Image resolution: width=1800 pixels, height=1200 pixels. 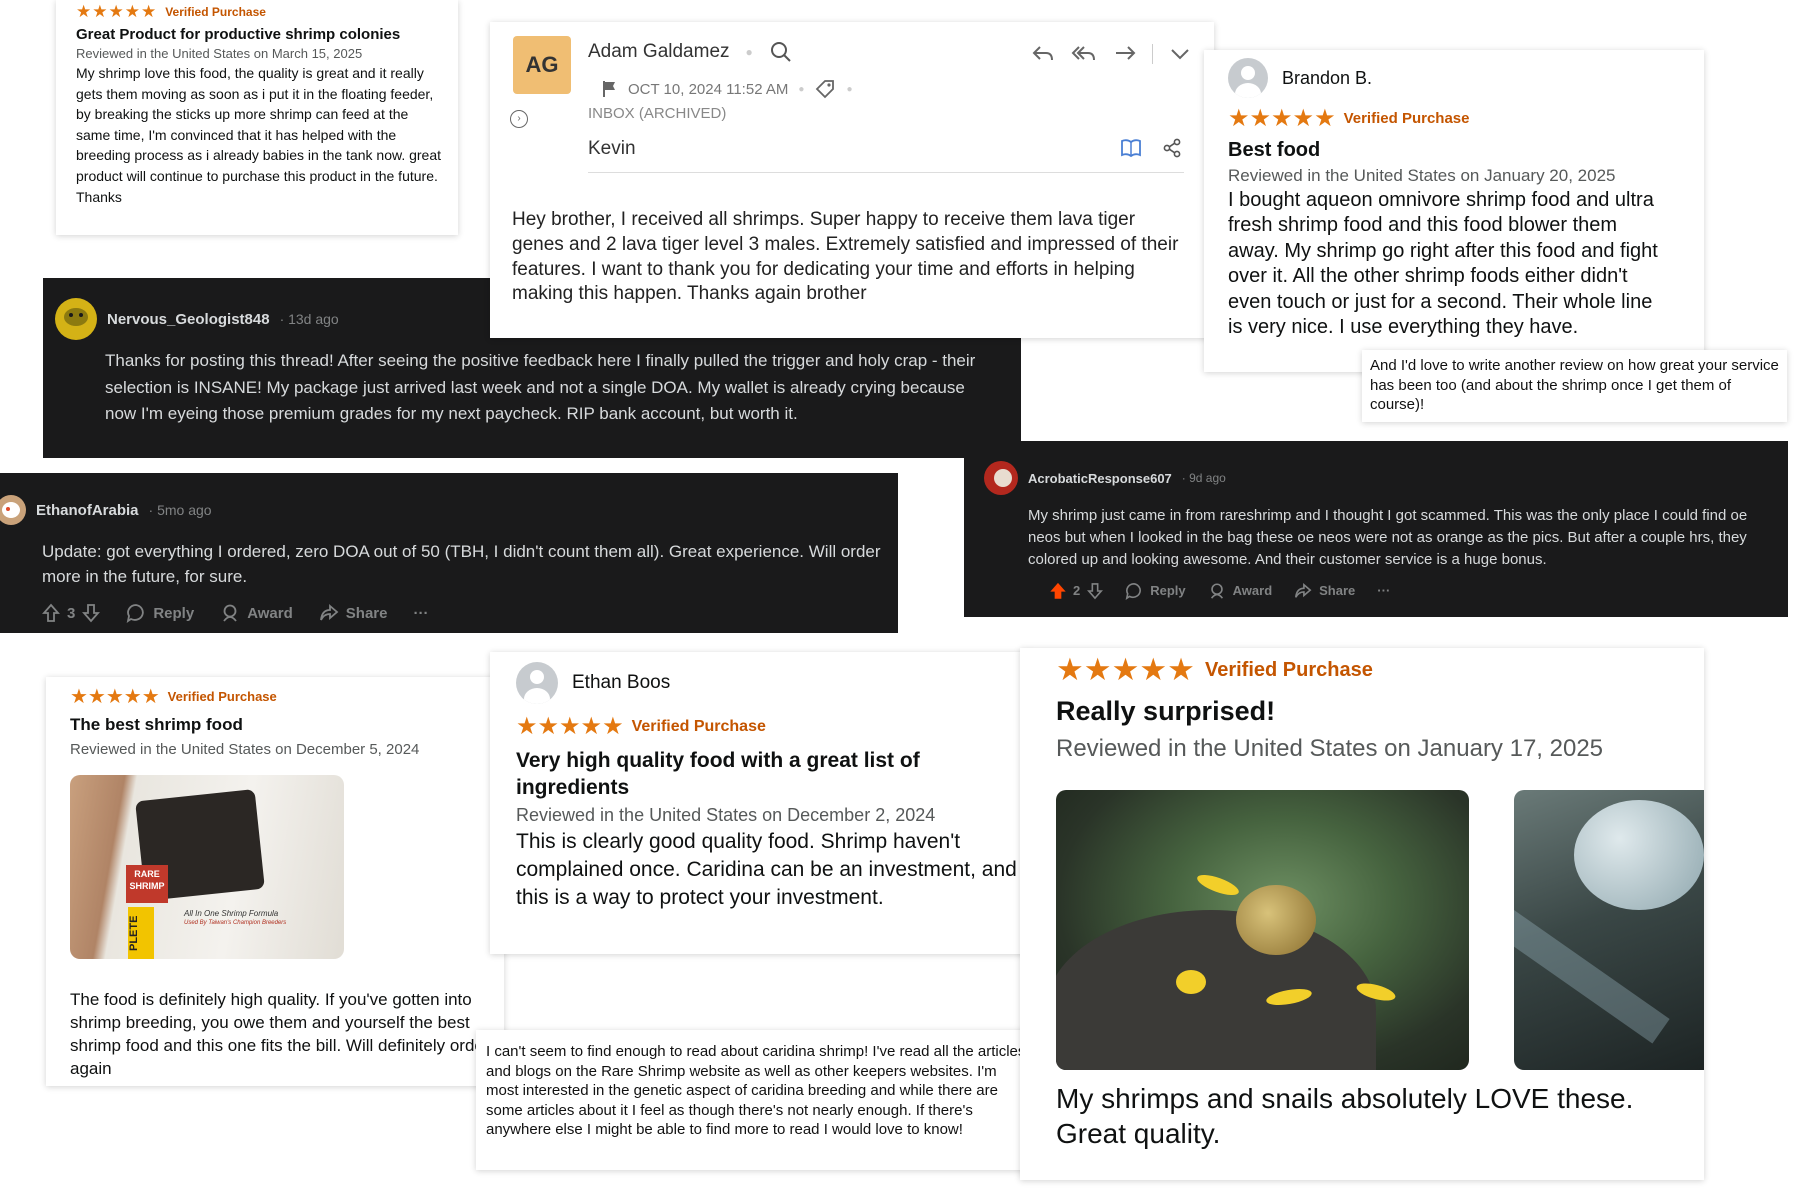 I want to click on vote-count: 2, so click(x=1077, y=591).